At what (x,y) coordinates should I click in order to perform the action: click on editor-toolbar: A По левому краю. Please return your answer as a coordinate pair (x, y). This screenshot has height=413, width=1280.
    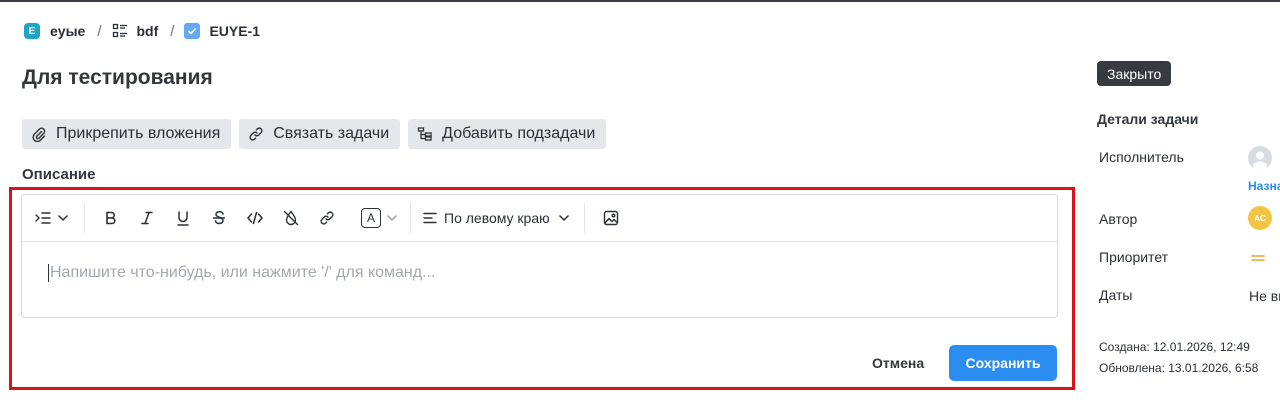
    Looking at the image, I should click on (539, 218).